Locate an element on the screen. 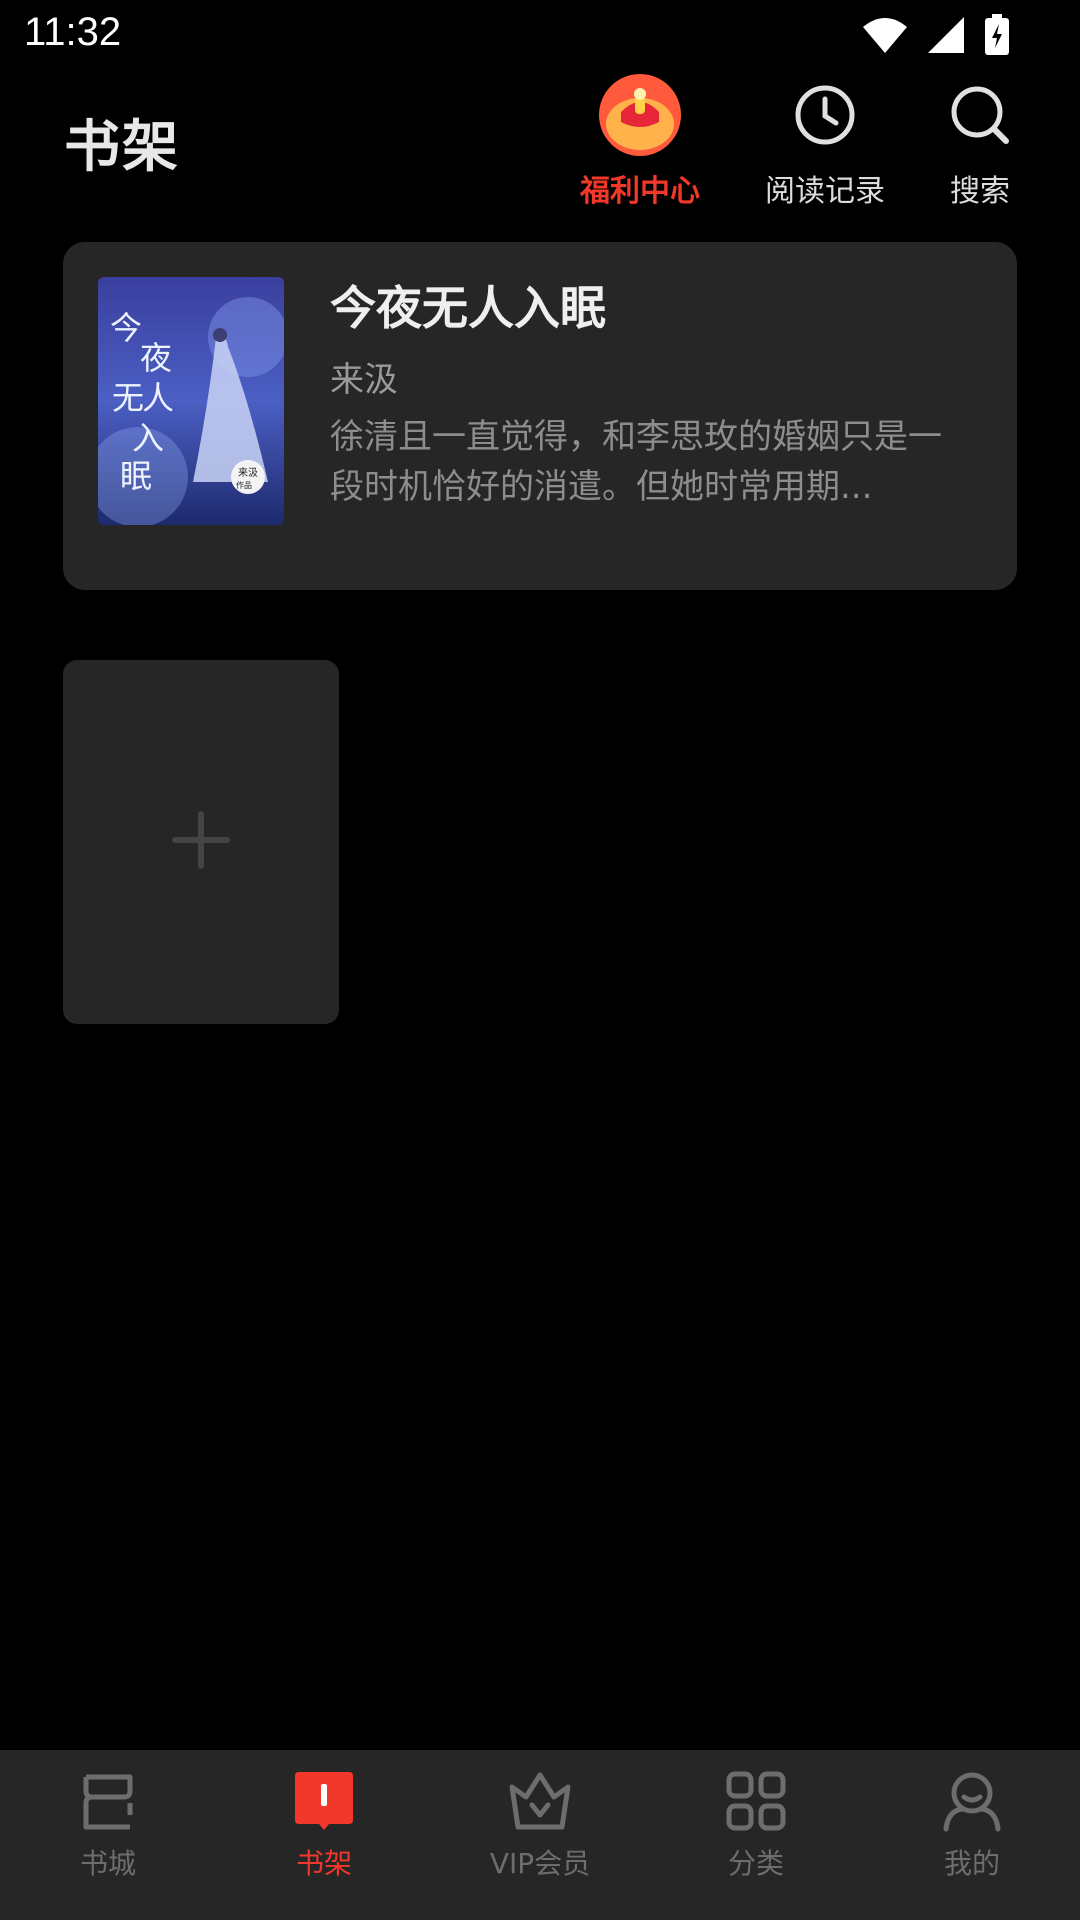  svg-text: 无 is located at coordinates (128, 398).